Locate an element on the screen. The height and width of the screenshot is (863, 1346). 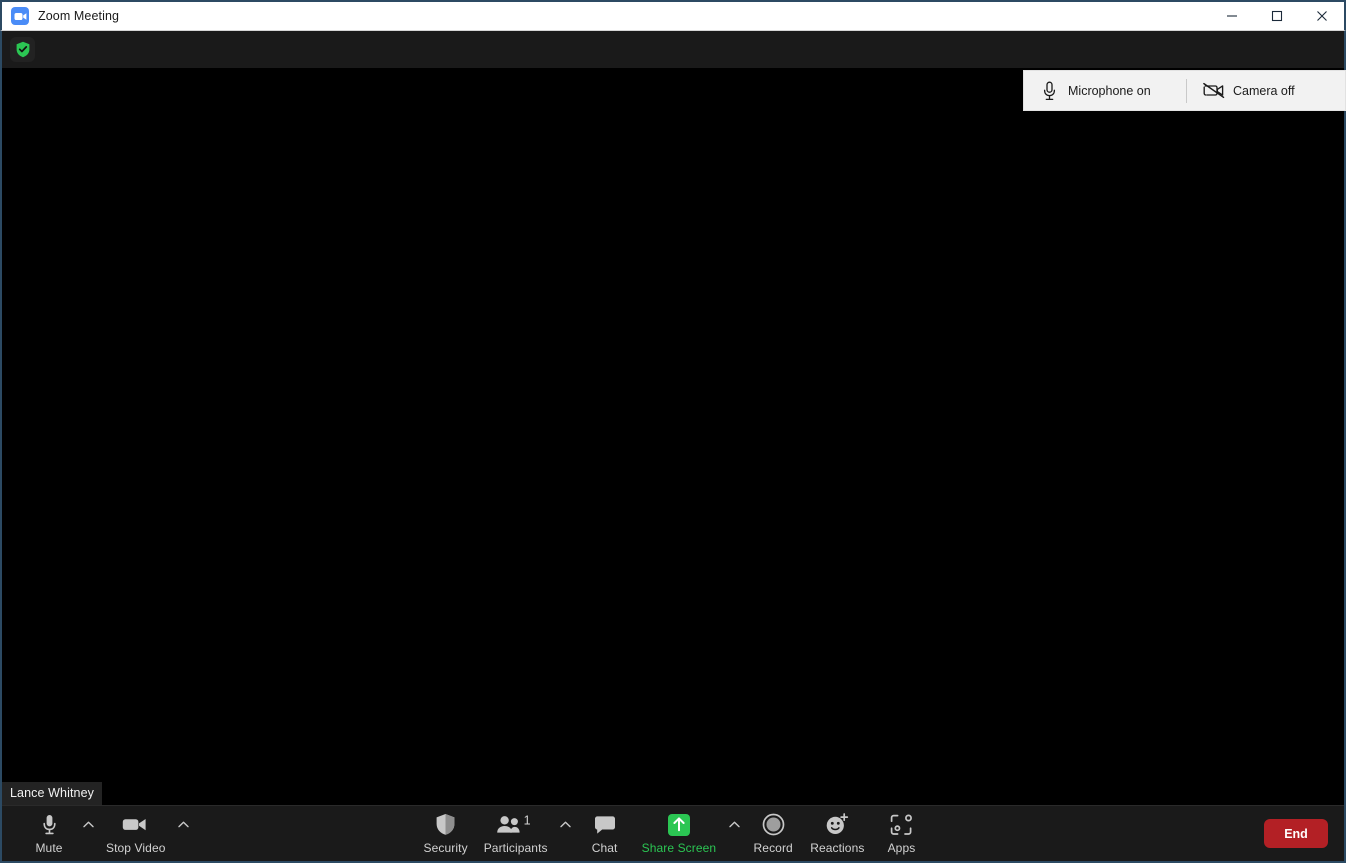
speech-bubble-icon is located at coordinates (605, 825).